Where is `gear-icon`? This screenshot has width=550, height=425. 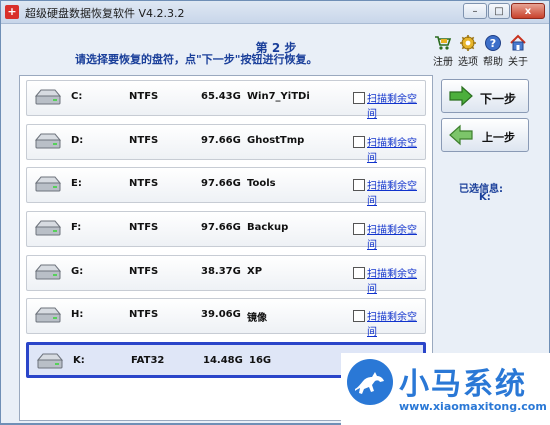
gear-icon is located at coordinates (468, 43).